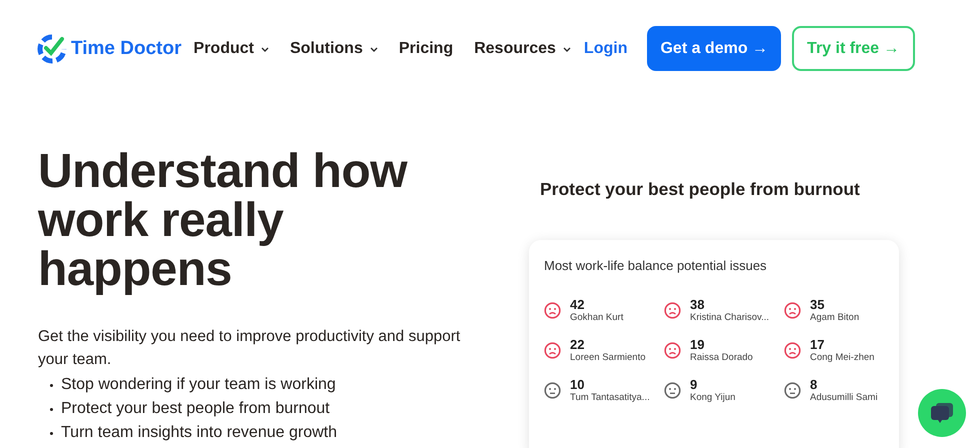 The image size is (975, 448). I want to click on person-name: Kong Yijun, so click(713, 397).